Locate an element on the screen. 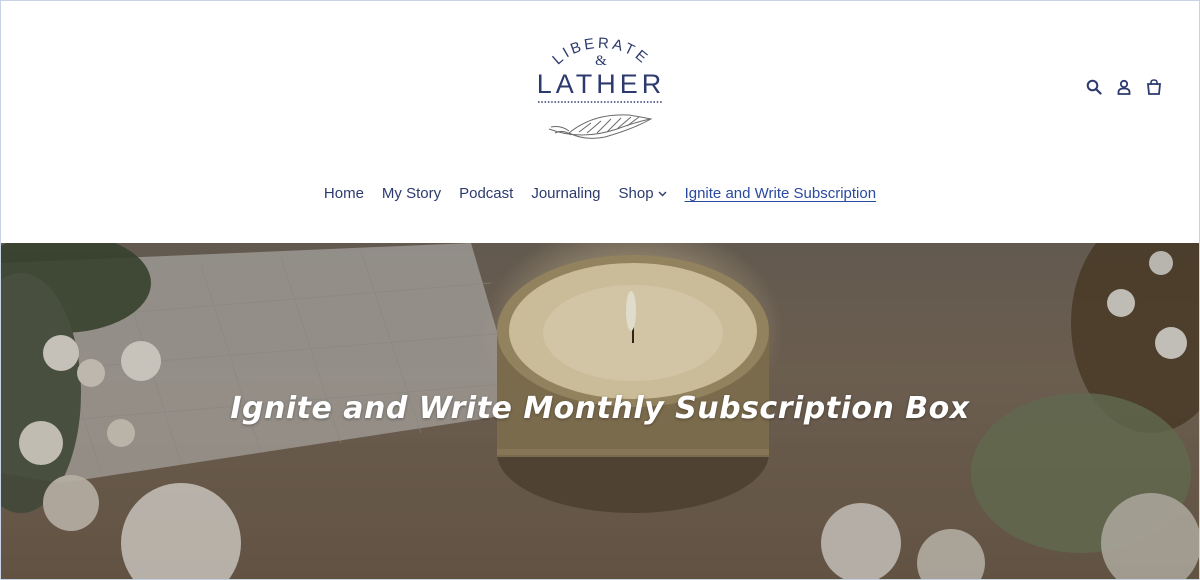  logo-mark: LIBERATE & LATHER is located at coordinates (601, 87).